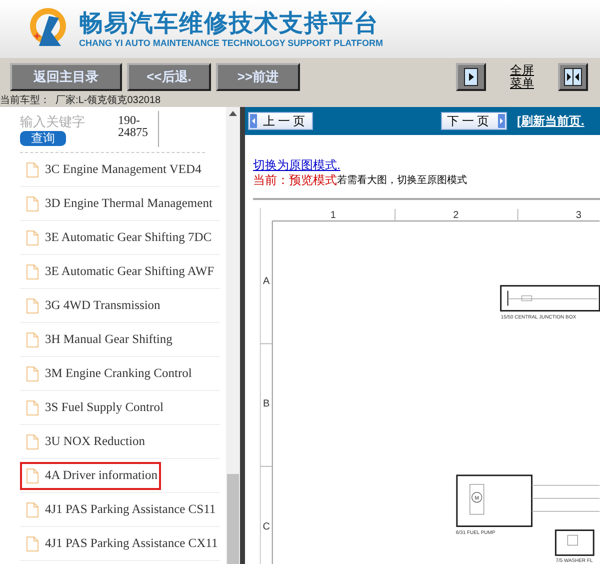 The image size is (600, 564). What do you see at coordinates (98, 340) in the screenshot?
I see `manual-list-item: 3H Manual Gear Shifting` at bounding box center [98, 340].